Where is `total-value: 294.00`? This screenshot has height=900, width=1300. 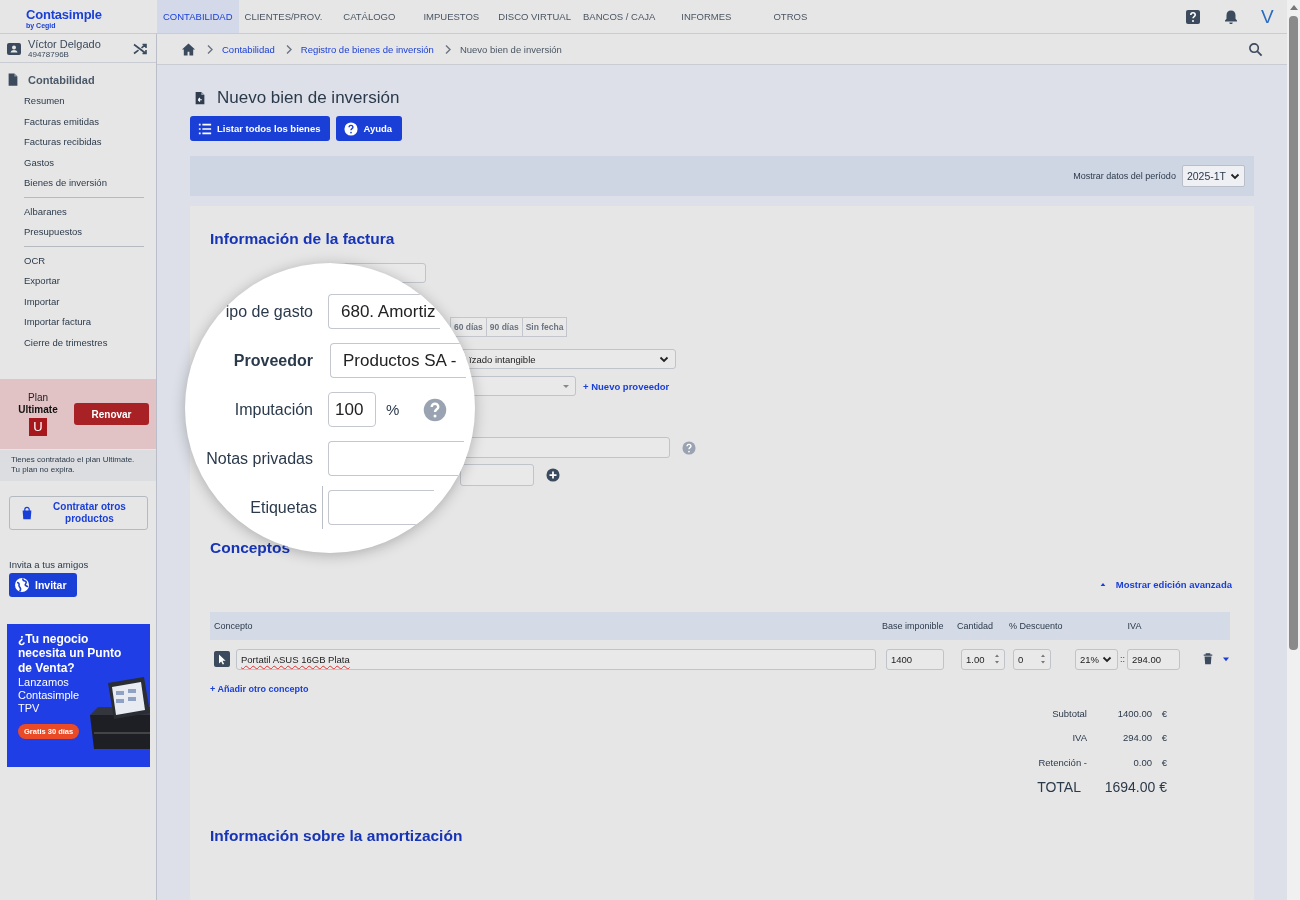 total-value: 294.00 is located at coordinates (1136, 738).